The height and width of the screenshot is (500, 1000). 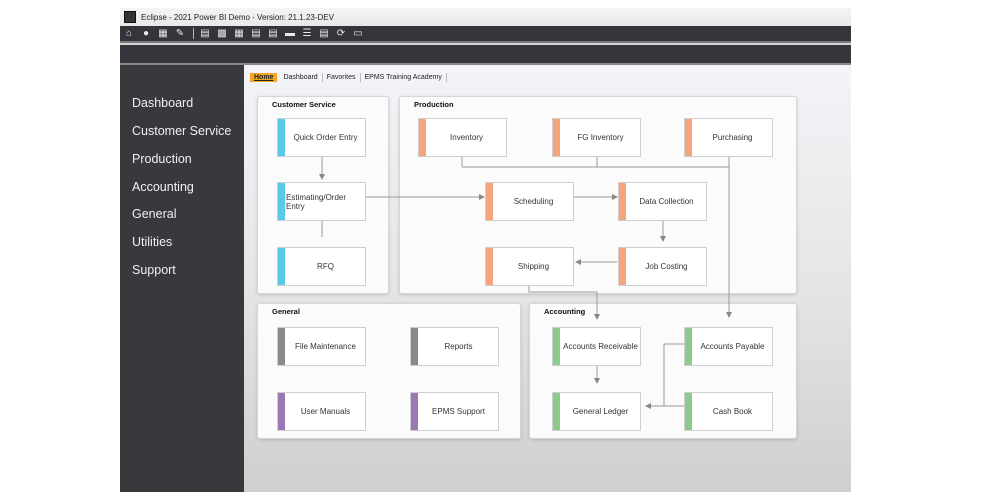 I want to click on node-epms-support: EPMS Support, so click(x=454, y=411).